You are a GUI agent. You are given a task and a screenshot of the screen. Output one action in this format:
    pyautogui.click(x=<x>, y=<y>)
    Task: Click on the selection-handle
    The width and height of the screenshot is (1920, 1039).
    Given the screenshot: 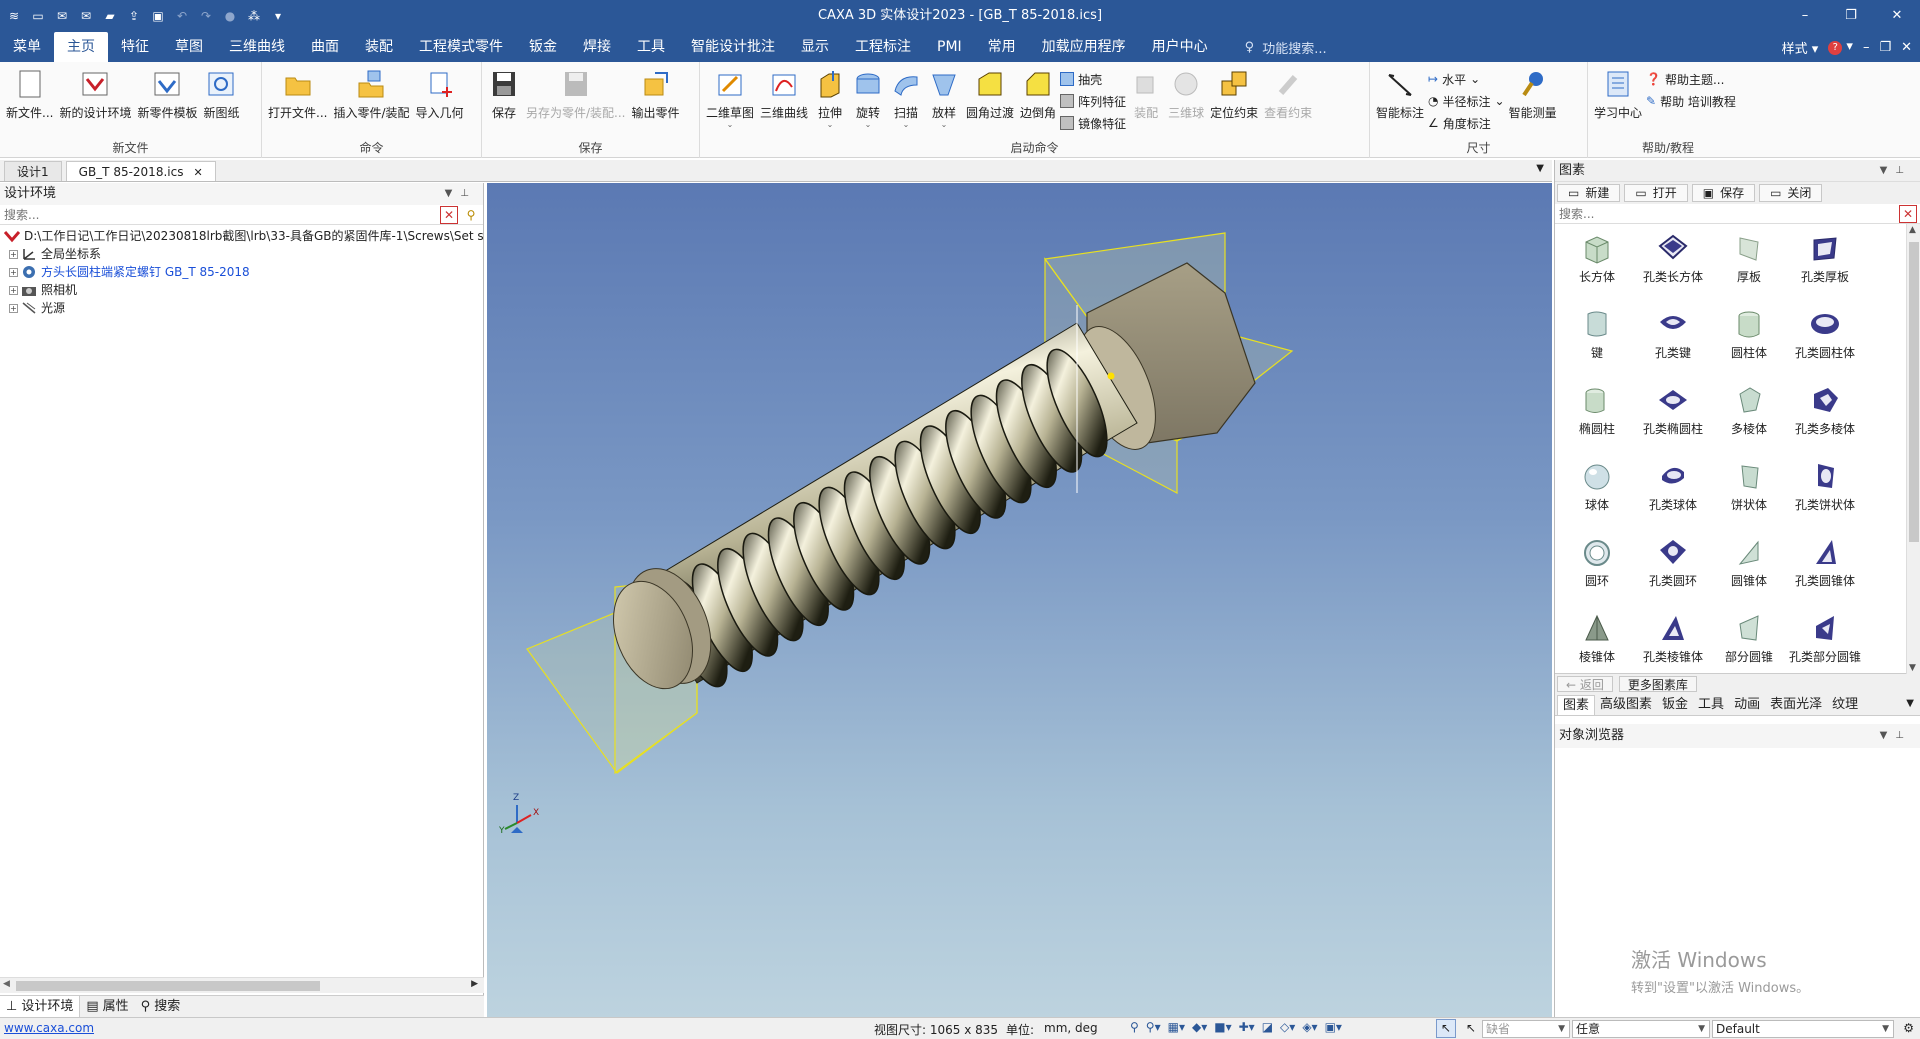 What is the action you would take?
    pyautogui.click(x=1111, y=376)
    